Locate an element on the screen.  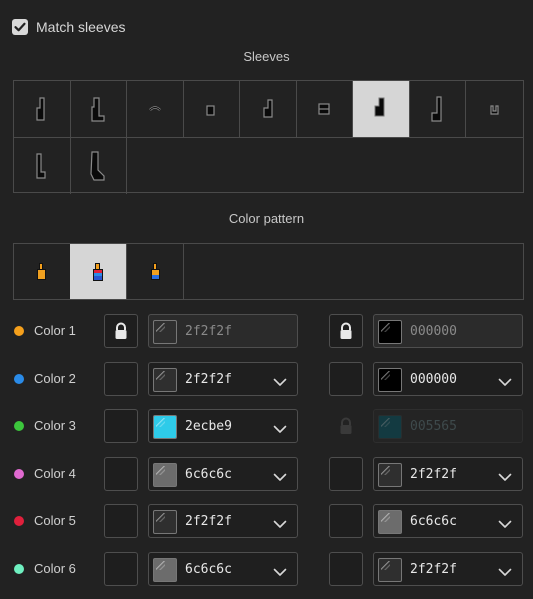
color-1-label: Color 1 is located at coordinates (55, 330).